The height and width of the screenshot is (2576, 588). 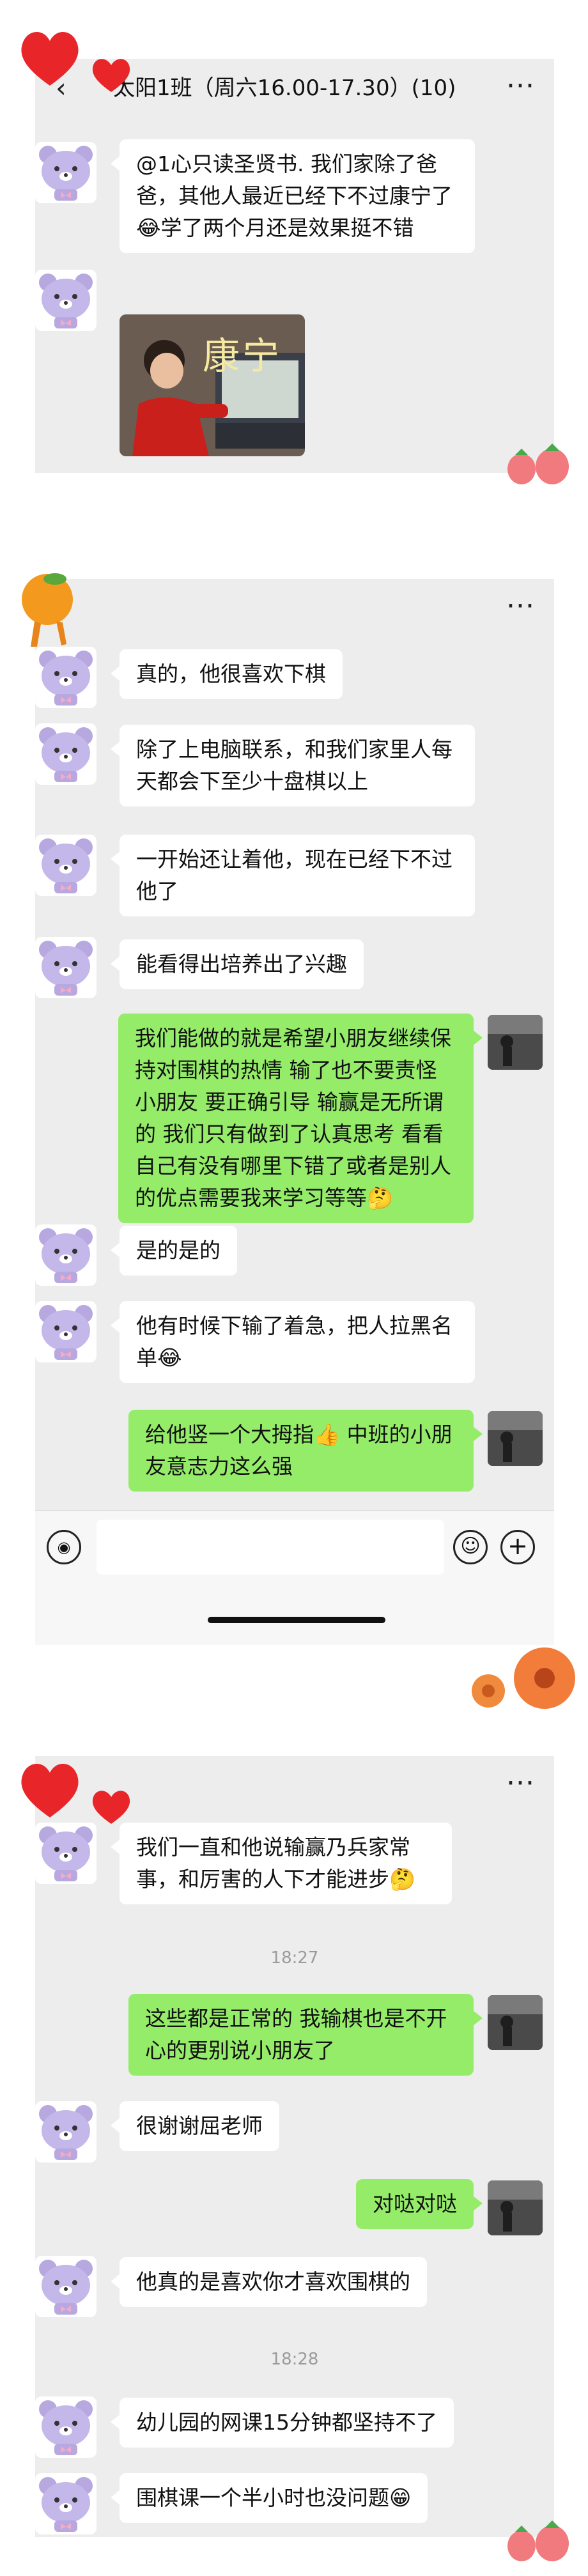 What do you see at coordinates (281, 1863) in the screenshot?
I see `message-bubble: 我们一直和他说输赢乃兵家常事，和厉害的人下才能进步🤔` at bounding box center [281, 1863].